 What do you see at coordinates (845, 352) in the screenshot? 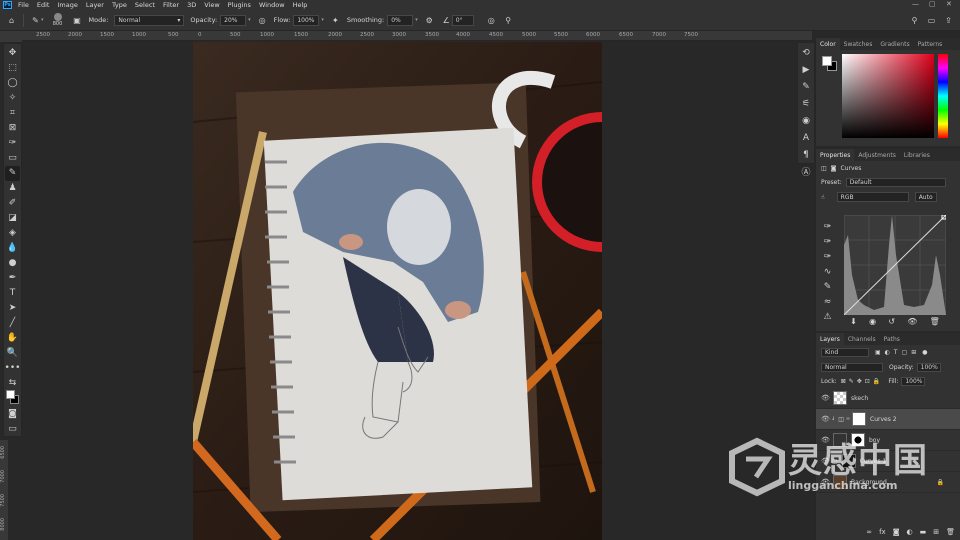
I see `filter-kind-select: Kind` at bounding box center [845, 352].